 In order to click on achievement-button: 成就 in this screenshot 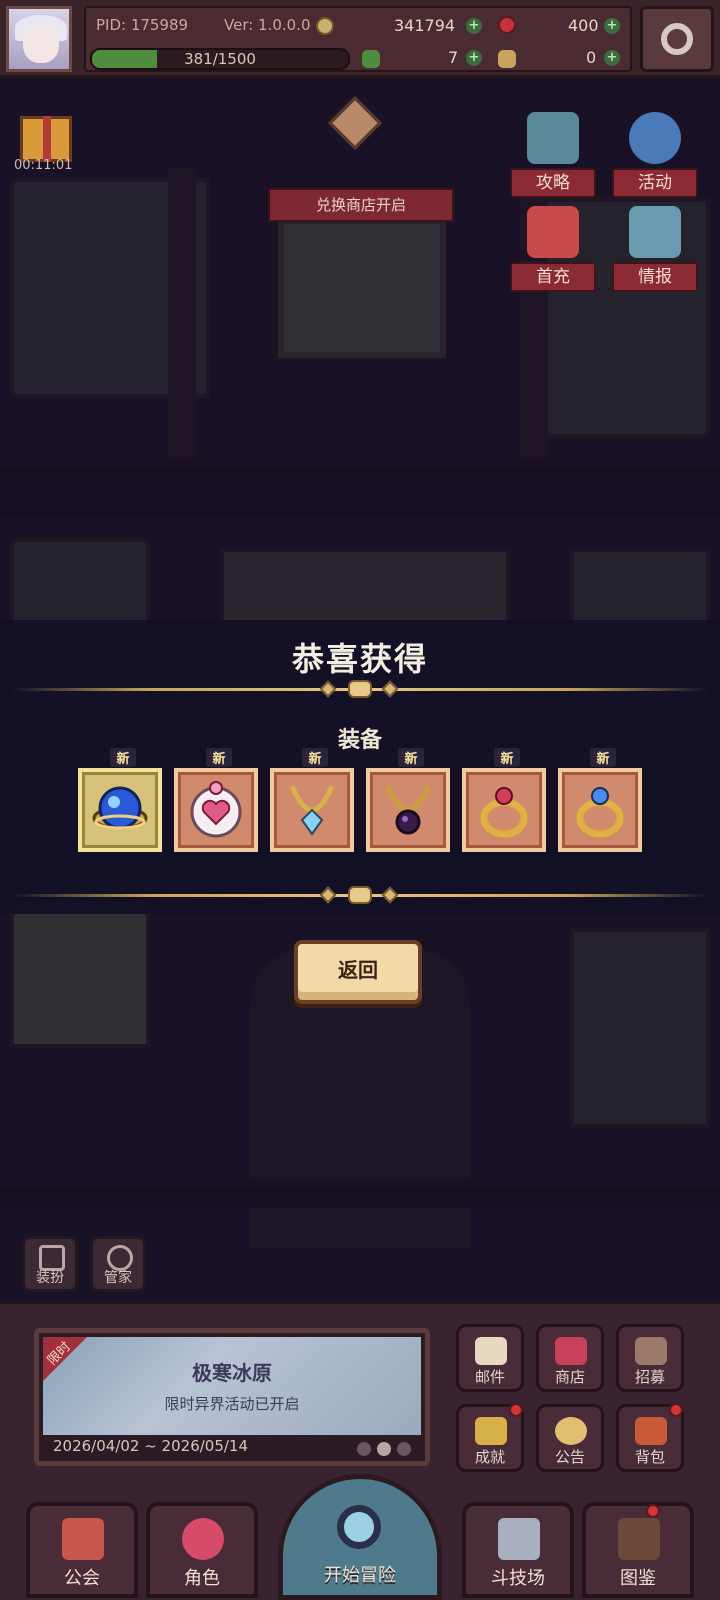, I will do `click(490, 1437)`.